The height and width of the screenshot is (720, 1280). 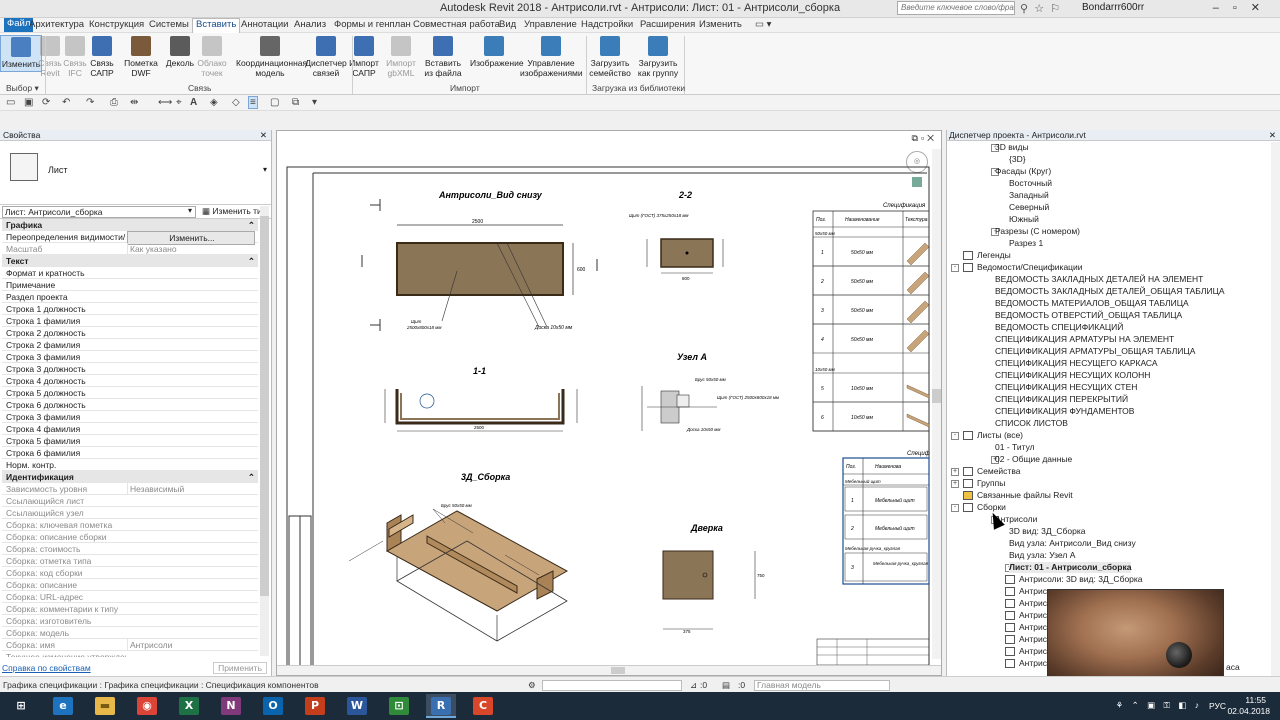 I want to click on property-row: Сборка: стоимость, so click(x=130, y=549).